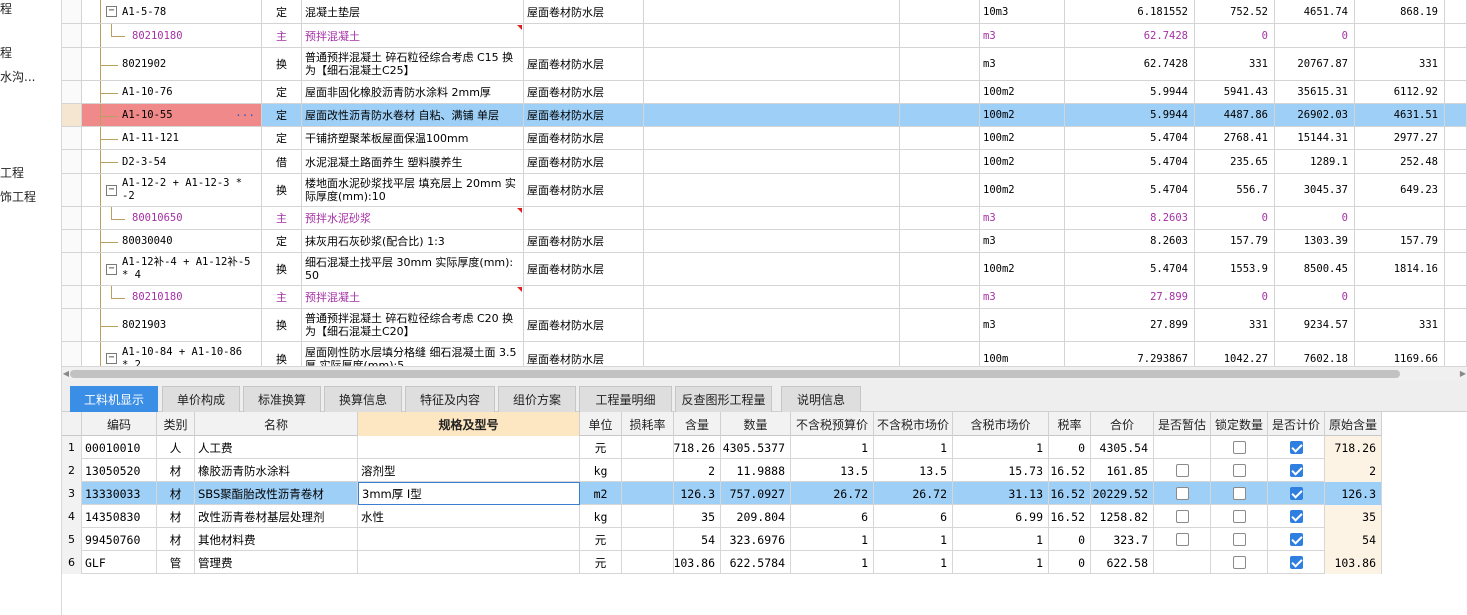  Describe the element at coordinates (756, 424) in the screenshot. I see `header-qty: 数量` at that location.